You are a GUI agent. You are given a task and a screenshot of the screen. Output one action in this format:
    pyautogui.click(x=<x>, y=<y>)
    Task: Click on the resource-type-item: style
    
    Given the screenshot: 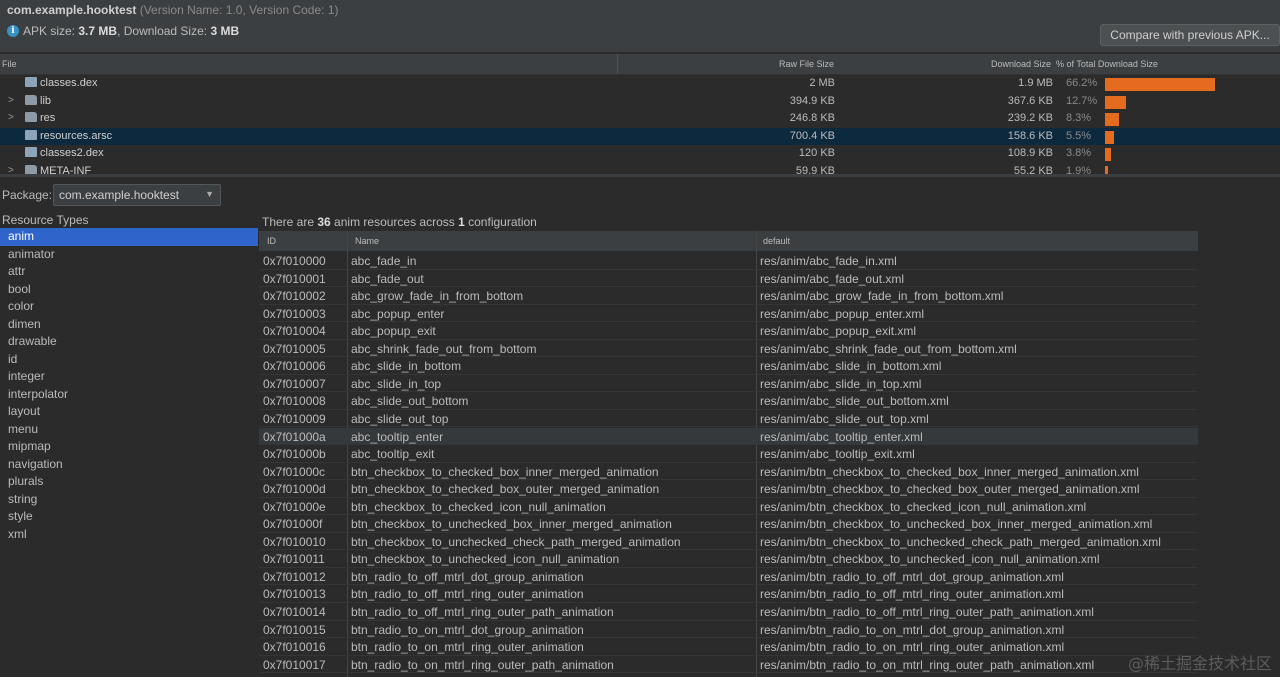 What is the action you would take?
    pyautogui.click(x=129, y=517)
    